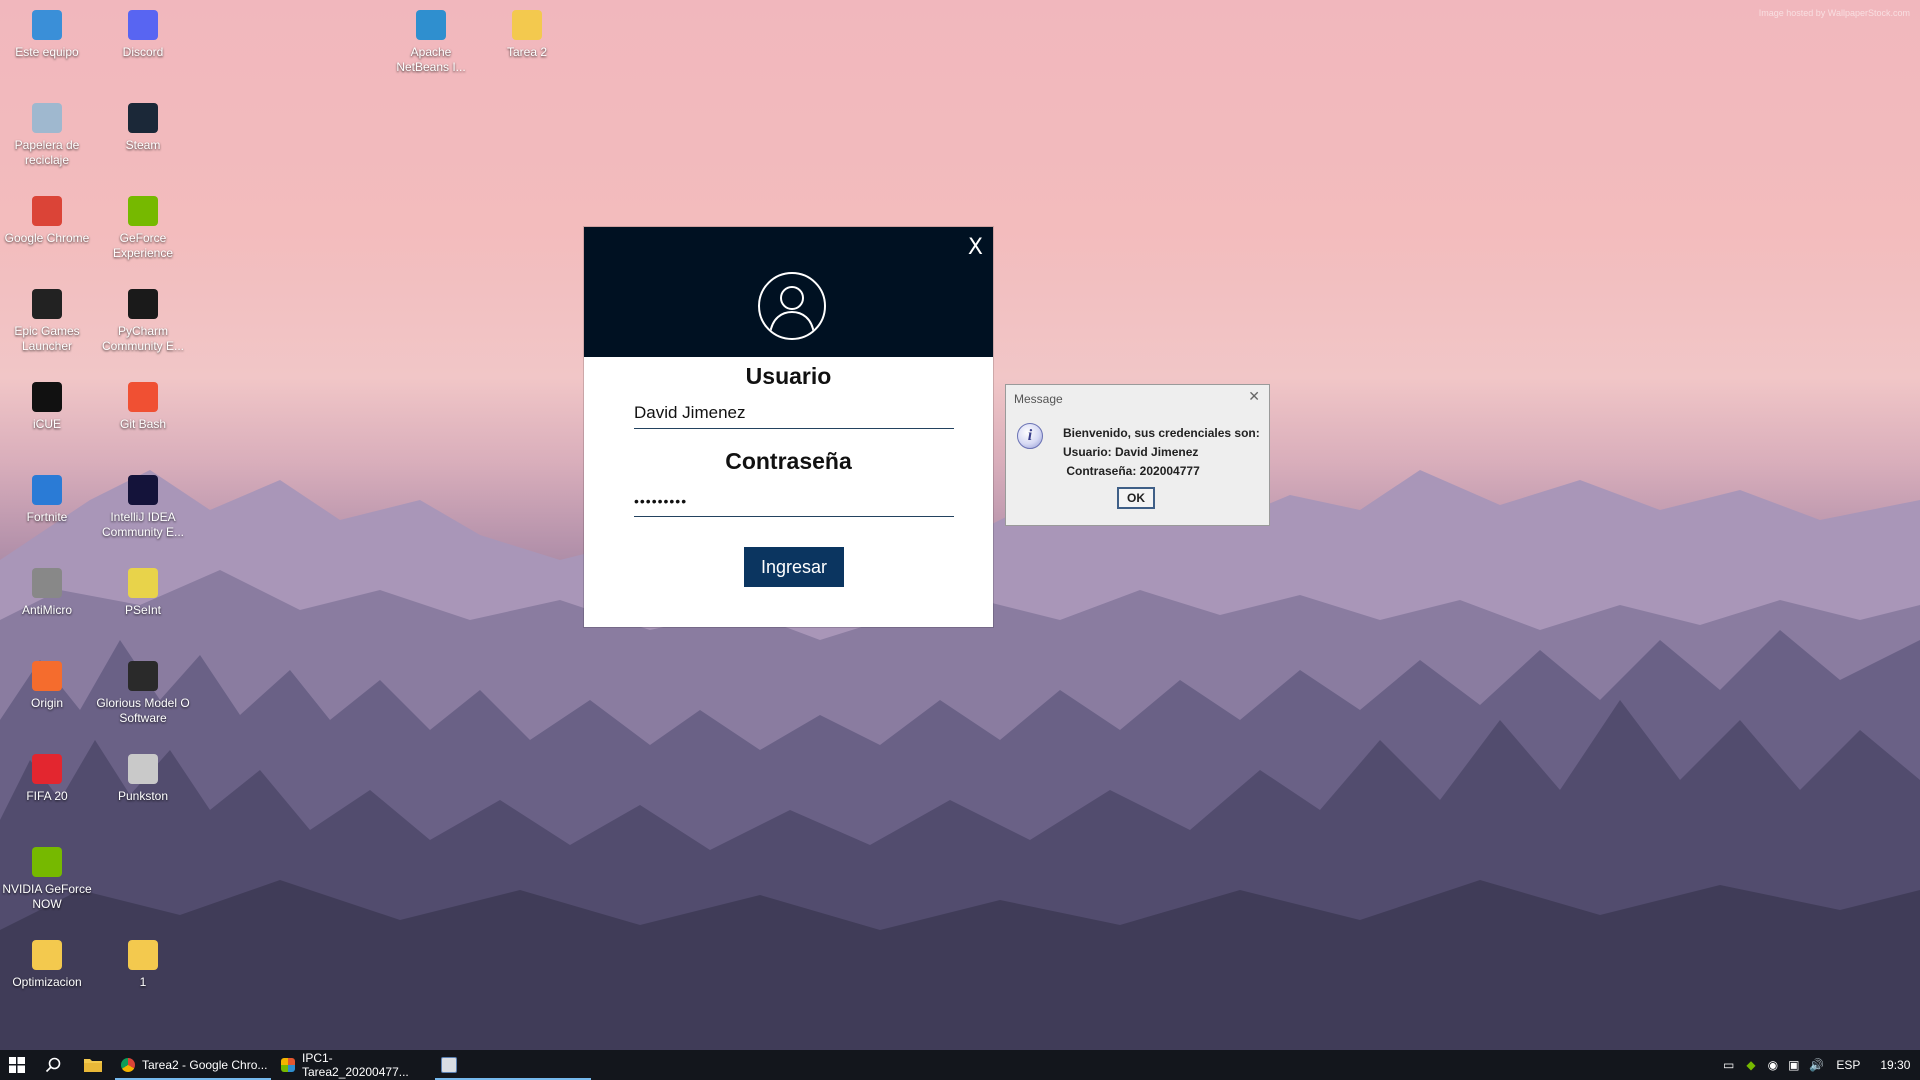 The image size is (1920, 1080). What do you see at coordinates (47, 490) in the screenshot?
I see `fortnite-icon` at bounding box center [47, 490].